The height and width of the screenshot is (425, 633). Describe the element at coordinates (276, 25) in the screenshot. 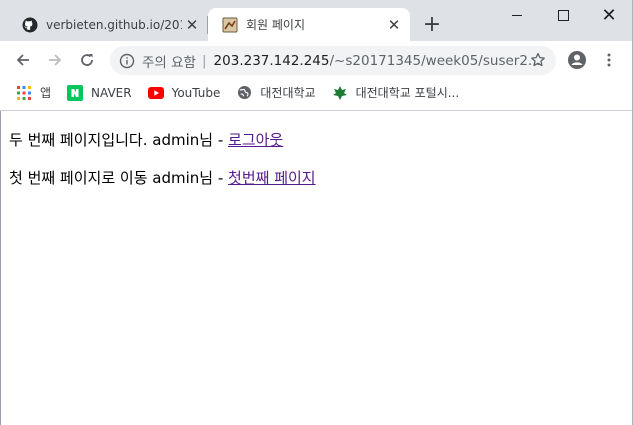

I see `tab-title: 회원 페이지` at that location.